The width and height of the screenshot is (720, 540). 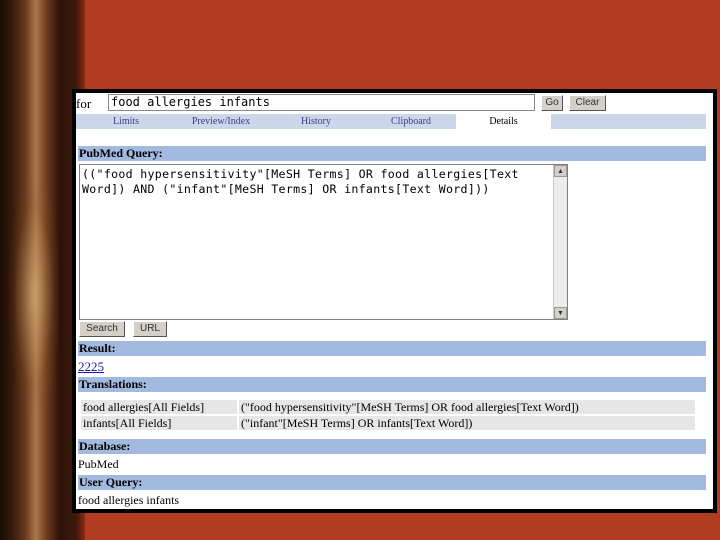 What do you see at coordinates (321, 102) in the screenshot?
I see `search-input: food allergies infants` at bounding box center [321, 102].